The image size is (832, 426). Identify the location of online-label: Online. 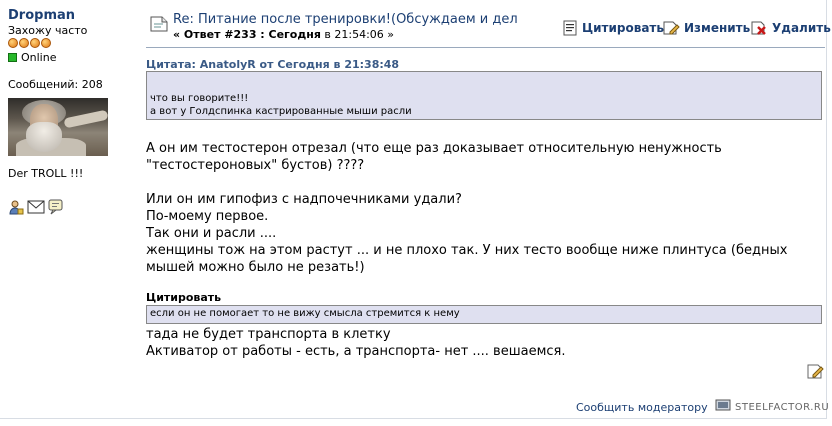
(39, 57).